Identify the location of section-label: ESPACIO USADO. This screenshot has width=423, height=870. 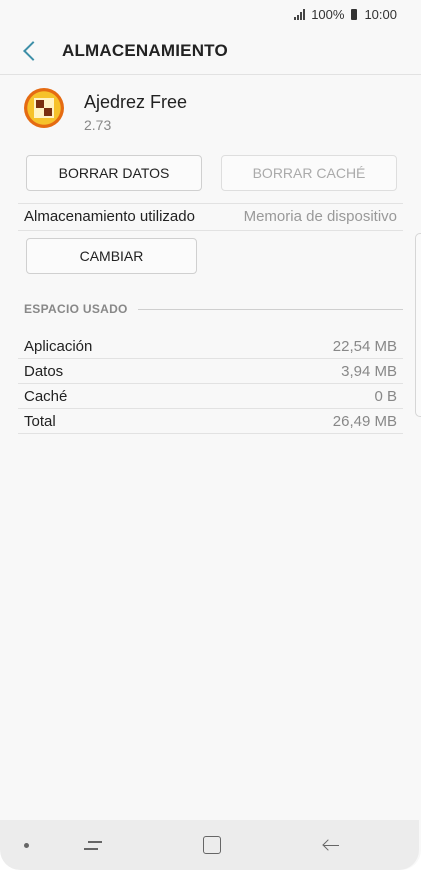
(76, 309).